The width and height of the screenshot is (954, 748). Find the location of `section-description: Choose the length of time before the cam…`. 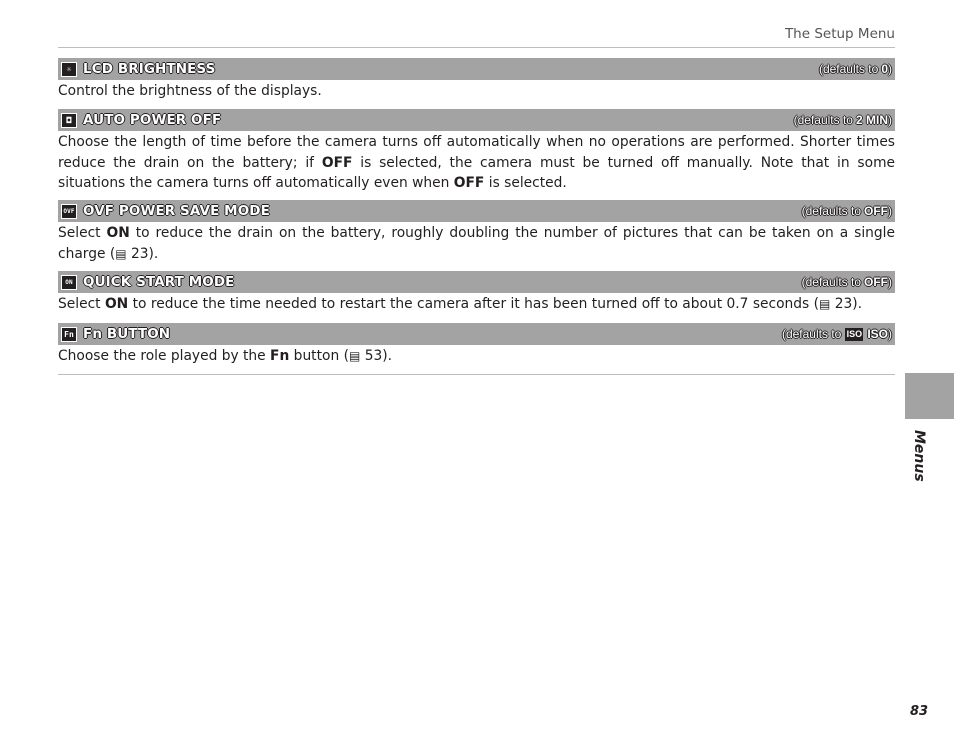

section-description: Choose the length of time before the cam… is located at coordinates (476, 162).